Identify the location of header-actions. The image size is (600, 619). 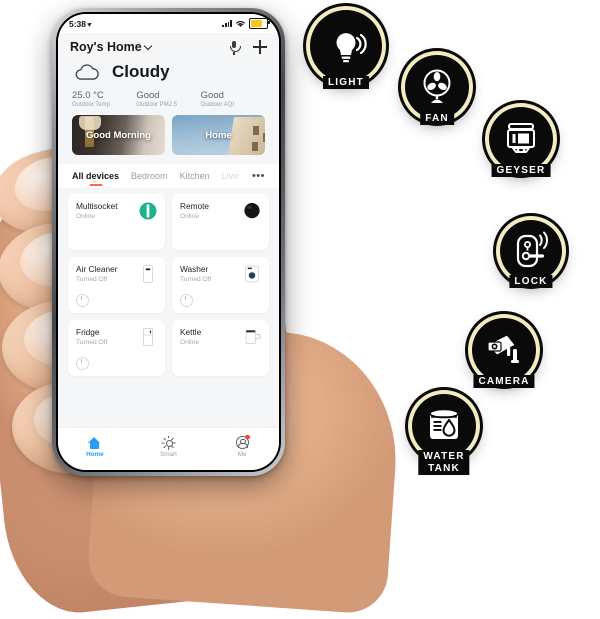
(247, 47).